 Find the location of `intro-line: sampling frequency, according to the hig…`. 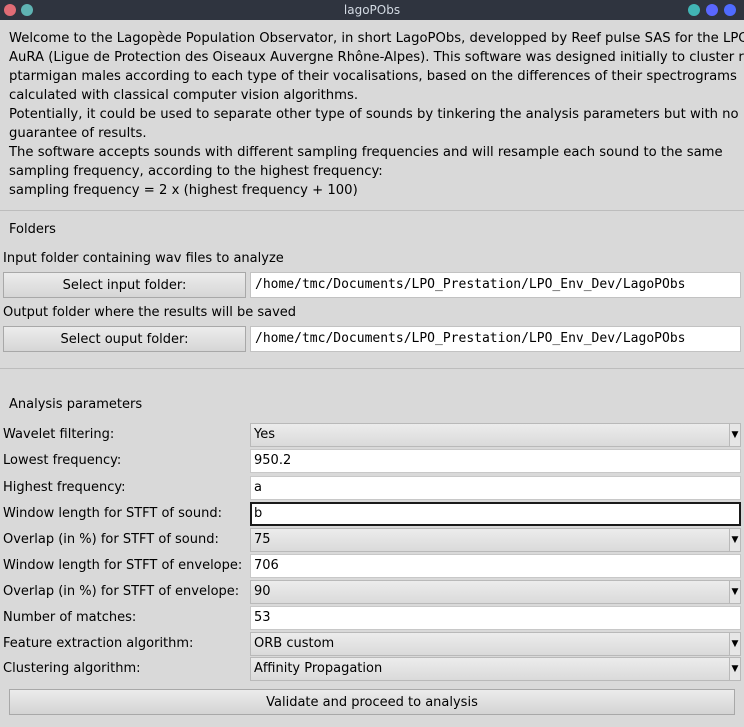

intro-line: sampling frequency, according to the hig… is located at coordinates (196, 171).